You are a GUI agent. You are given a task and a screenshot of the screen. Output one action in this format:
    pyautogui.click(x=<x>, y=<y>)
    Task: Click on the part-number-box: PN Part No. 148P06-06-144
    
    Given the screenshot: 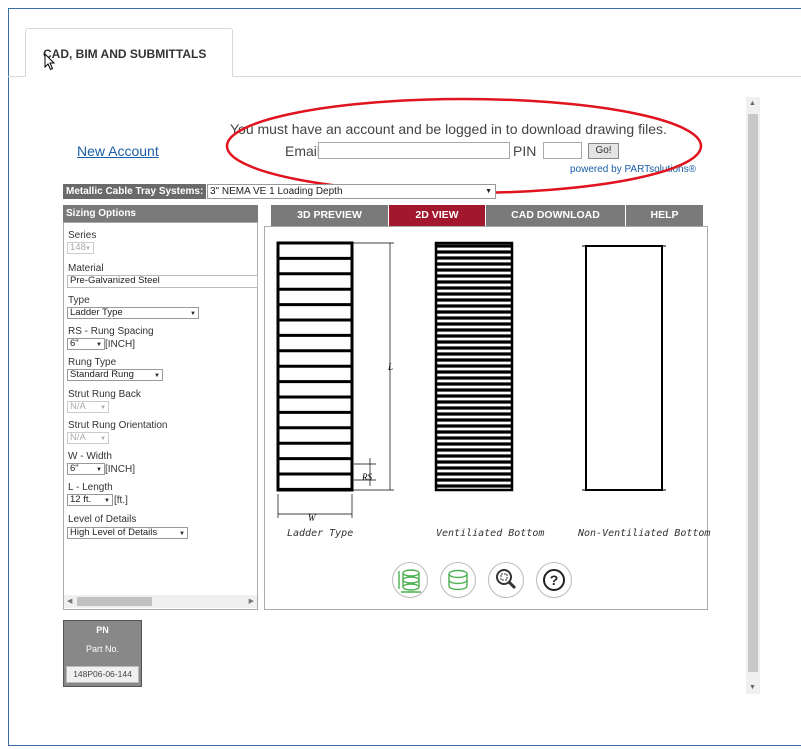 What is the action you would take?
    pyautogui.click(x=102, y=653)
    